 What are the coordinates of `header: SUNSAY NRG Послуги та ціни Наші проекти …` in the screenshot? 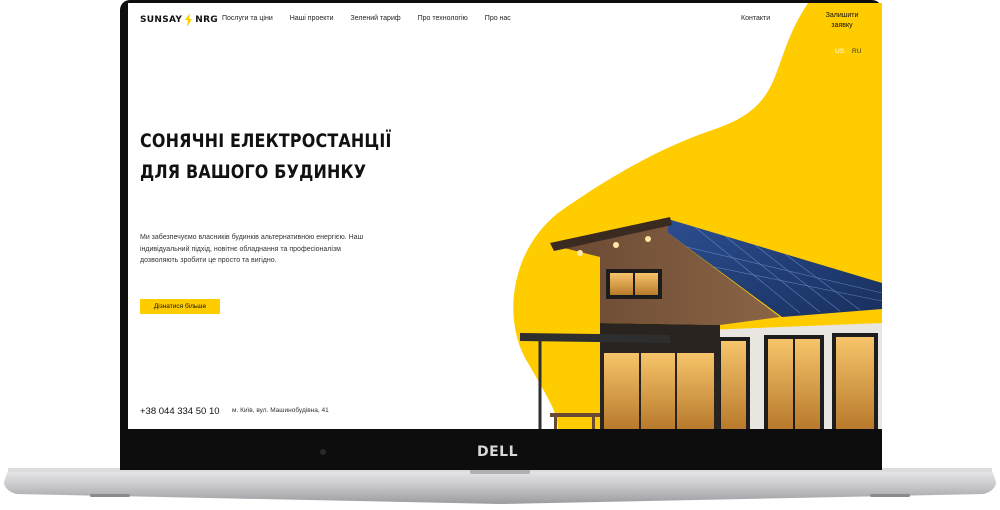 It's located at (505, 21).